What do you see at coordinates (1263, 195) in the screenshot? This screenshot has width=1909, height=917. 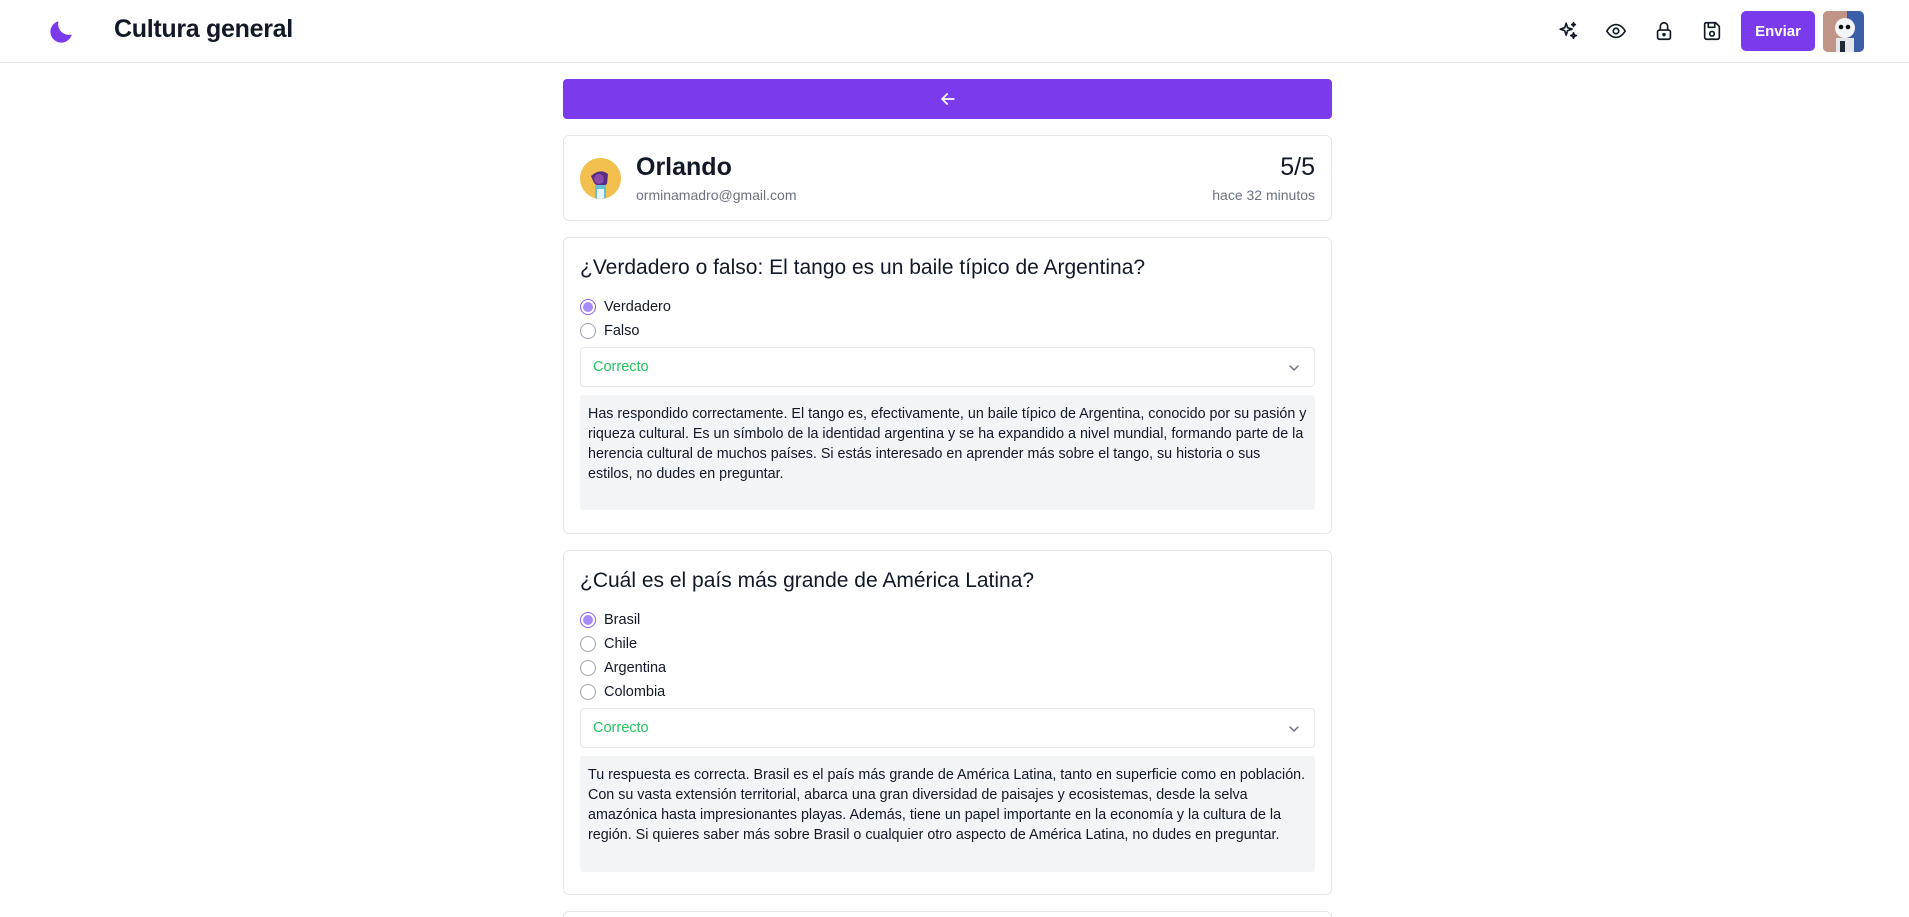 I see `timestamp: hace 32 minutos` at bounding box center [1263, 195].